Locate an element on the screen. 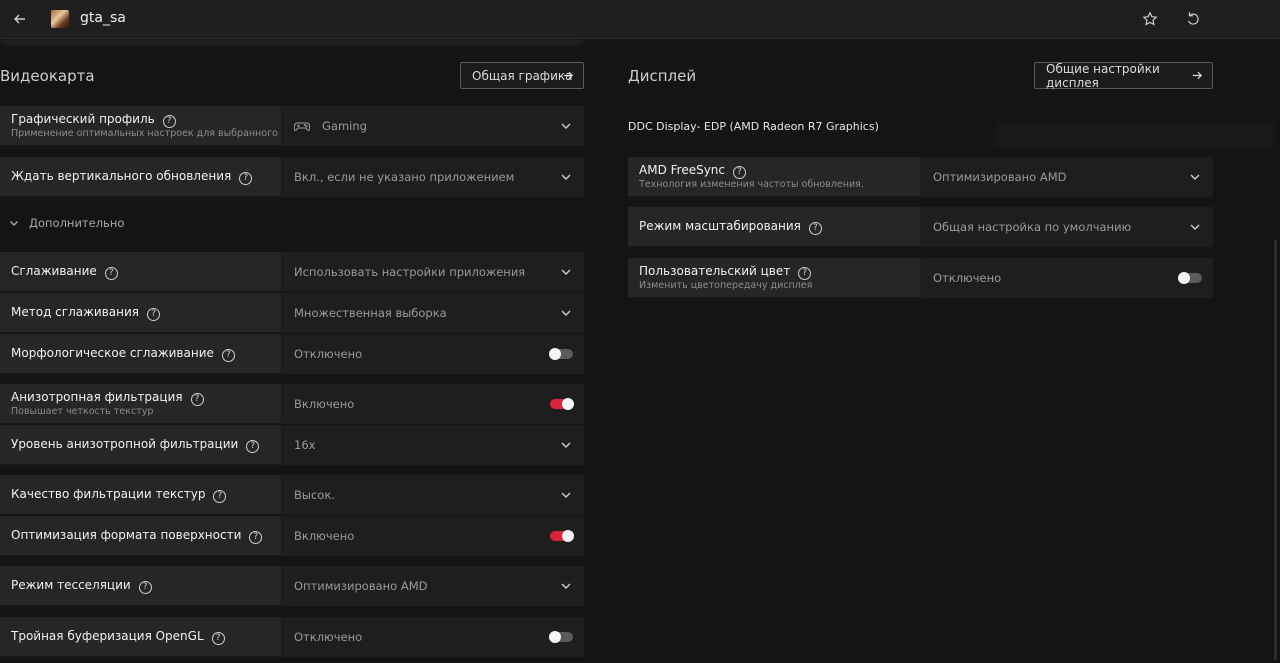 The width and height of the screenshot is (1280, 663). reset-icon is located at coordinates (1193, 19).